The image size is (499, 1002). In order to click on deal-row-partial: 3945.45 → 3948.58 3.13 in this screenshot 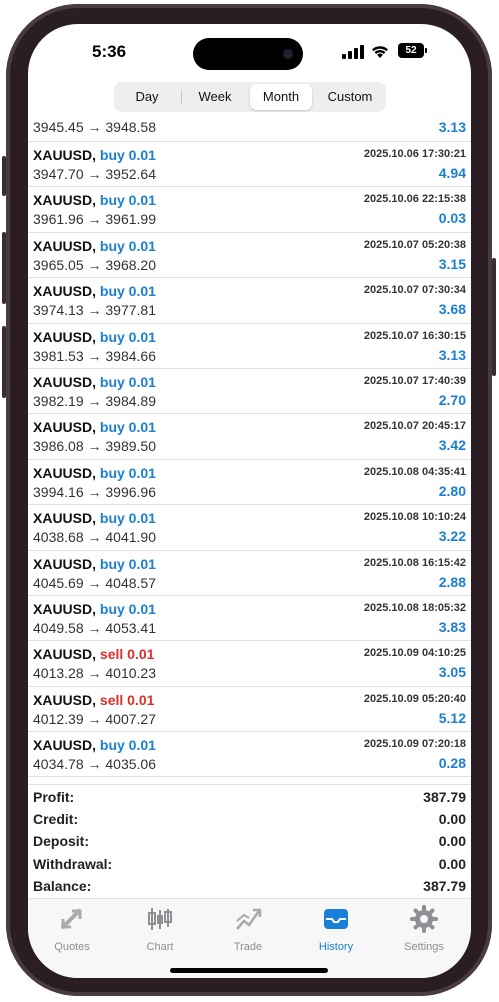, I will do `click(249, 130)`.